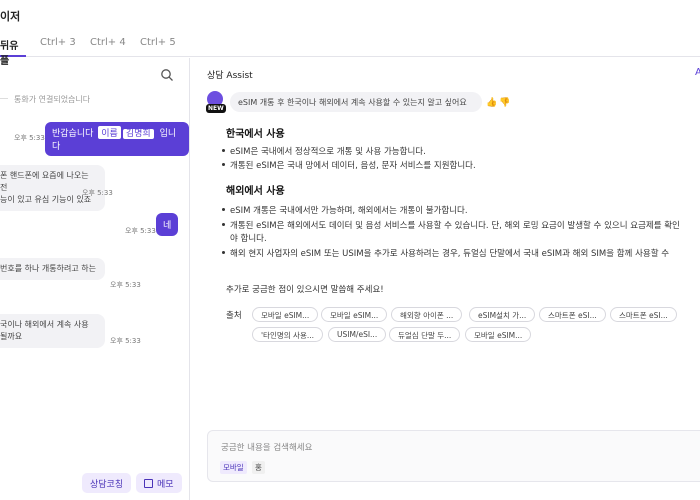 Image resolution: width=700 pixels, height=500 pixels. What do you see at coordinates (266, 447) in the screenshot?
I see `search-input: 궁금한 내용을 검색해세요` at bounding box center [266, 447].